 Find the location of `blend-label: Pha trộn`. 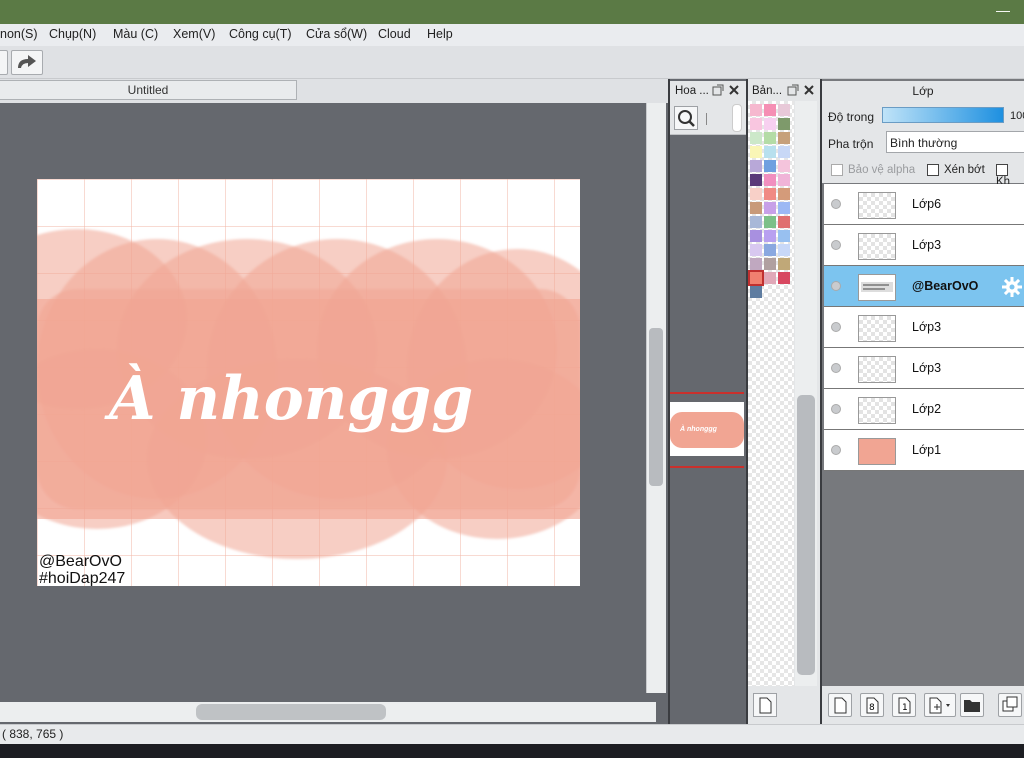

blend-label: Pha trộn is located at coordinates (851, 144).